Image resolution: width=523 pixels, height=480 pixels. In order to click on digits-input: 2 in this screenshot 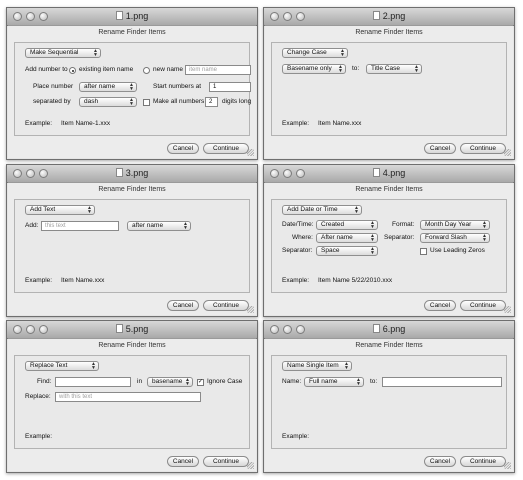, I will do `click(211, 102)`.